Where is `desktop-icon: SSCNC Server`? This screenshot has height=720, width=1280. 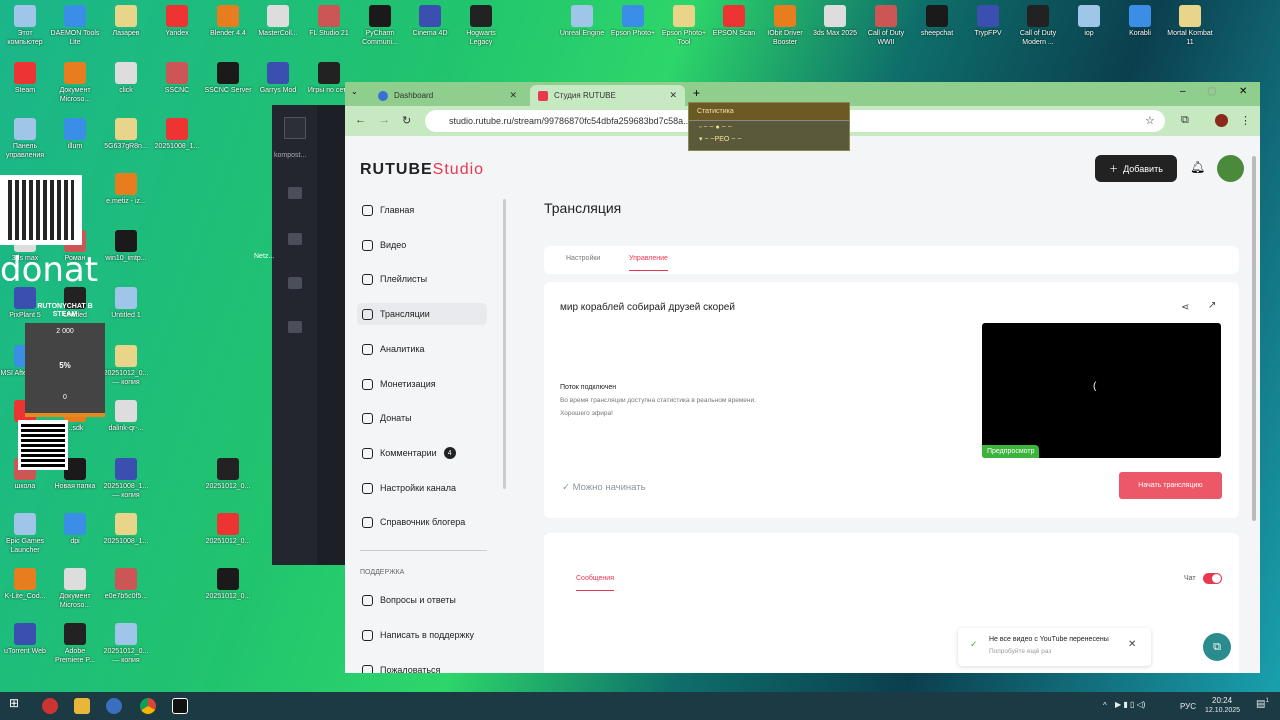
desktop-icon: SSCNC Server is located at coordinates (228, 78).